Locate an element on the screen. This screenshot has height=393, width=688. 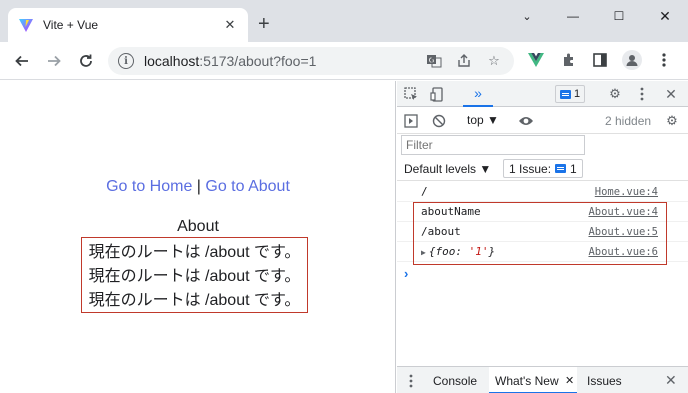
levels-row: Default levels ▼ 1 Issue: 1 is located at coordinates (542, 169).